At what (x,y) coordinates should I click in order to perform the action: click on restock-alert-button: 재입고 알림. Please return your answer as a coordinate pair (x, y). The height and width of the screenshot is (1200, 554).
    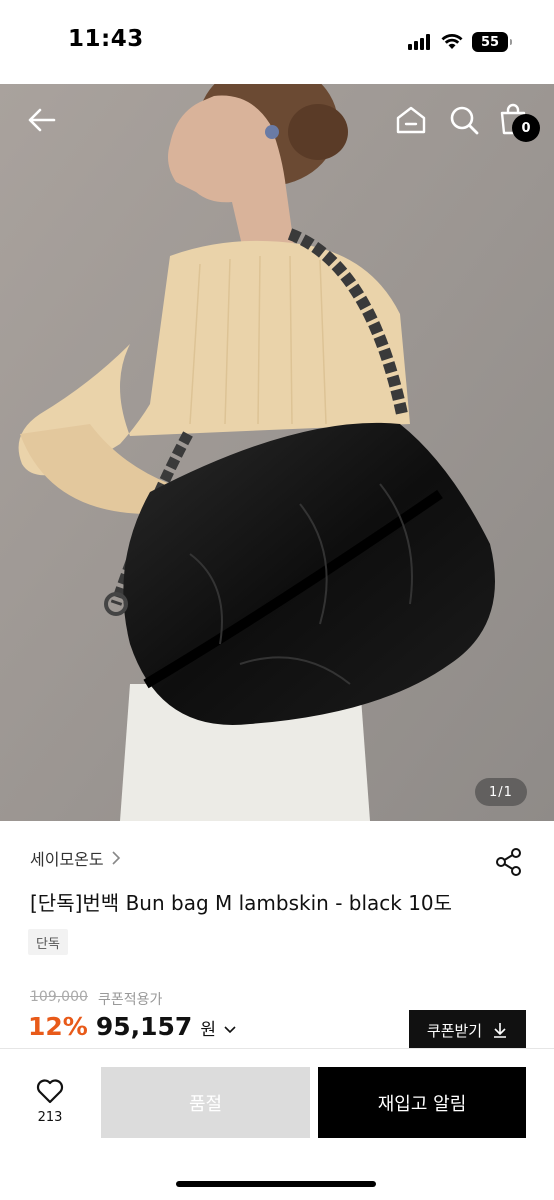
    Looking at the image, I should click on (422, 1102).